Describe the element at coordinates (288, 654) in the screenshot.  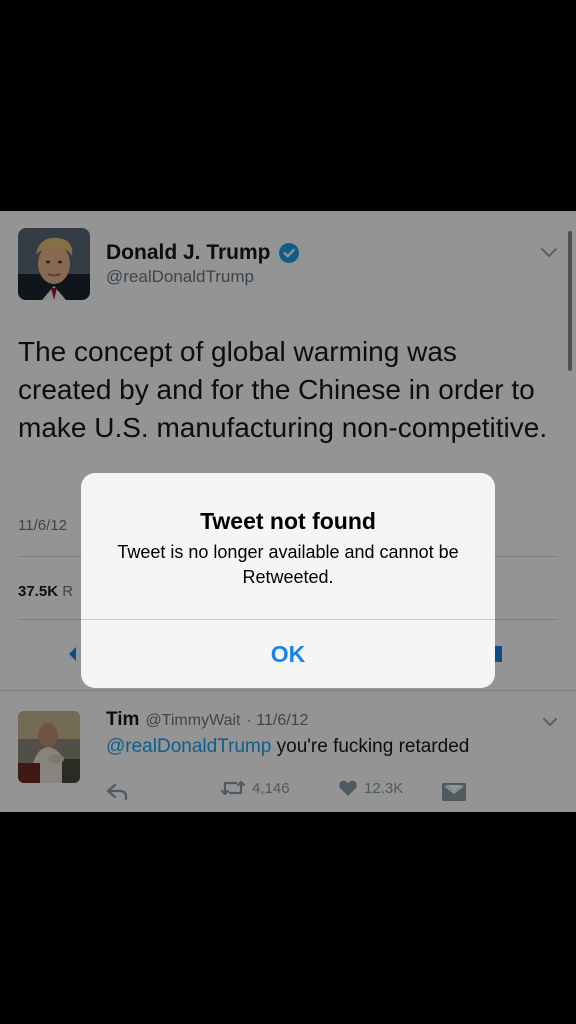
I see `ok-button: OK` at that location.